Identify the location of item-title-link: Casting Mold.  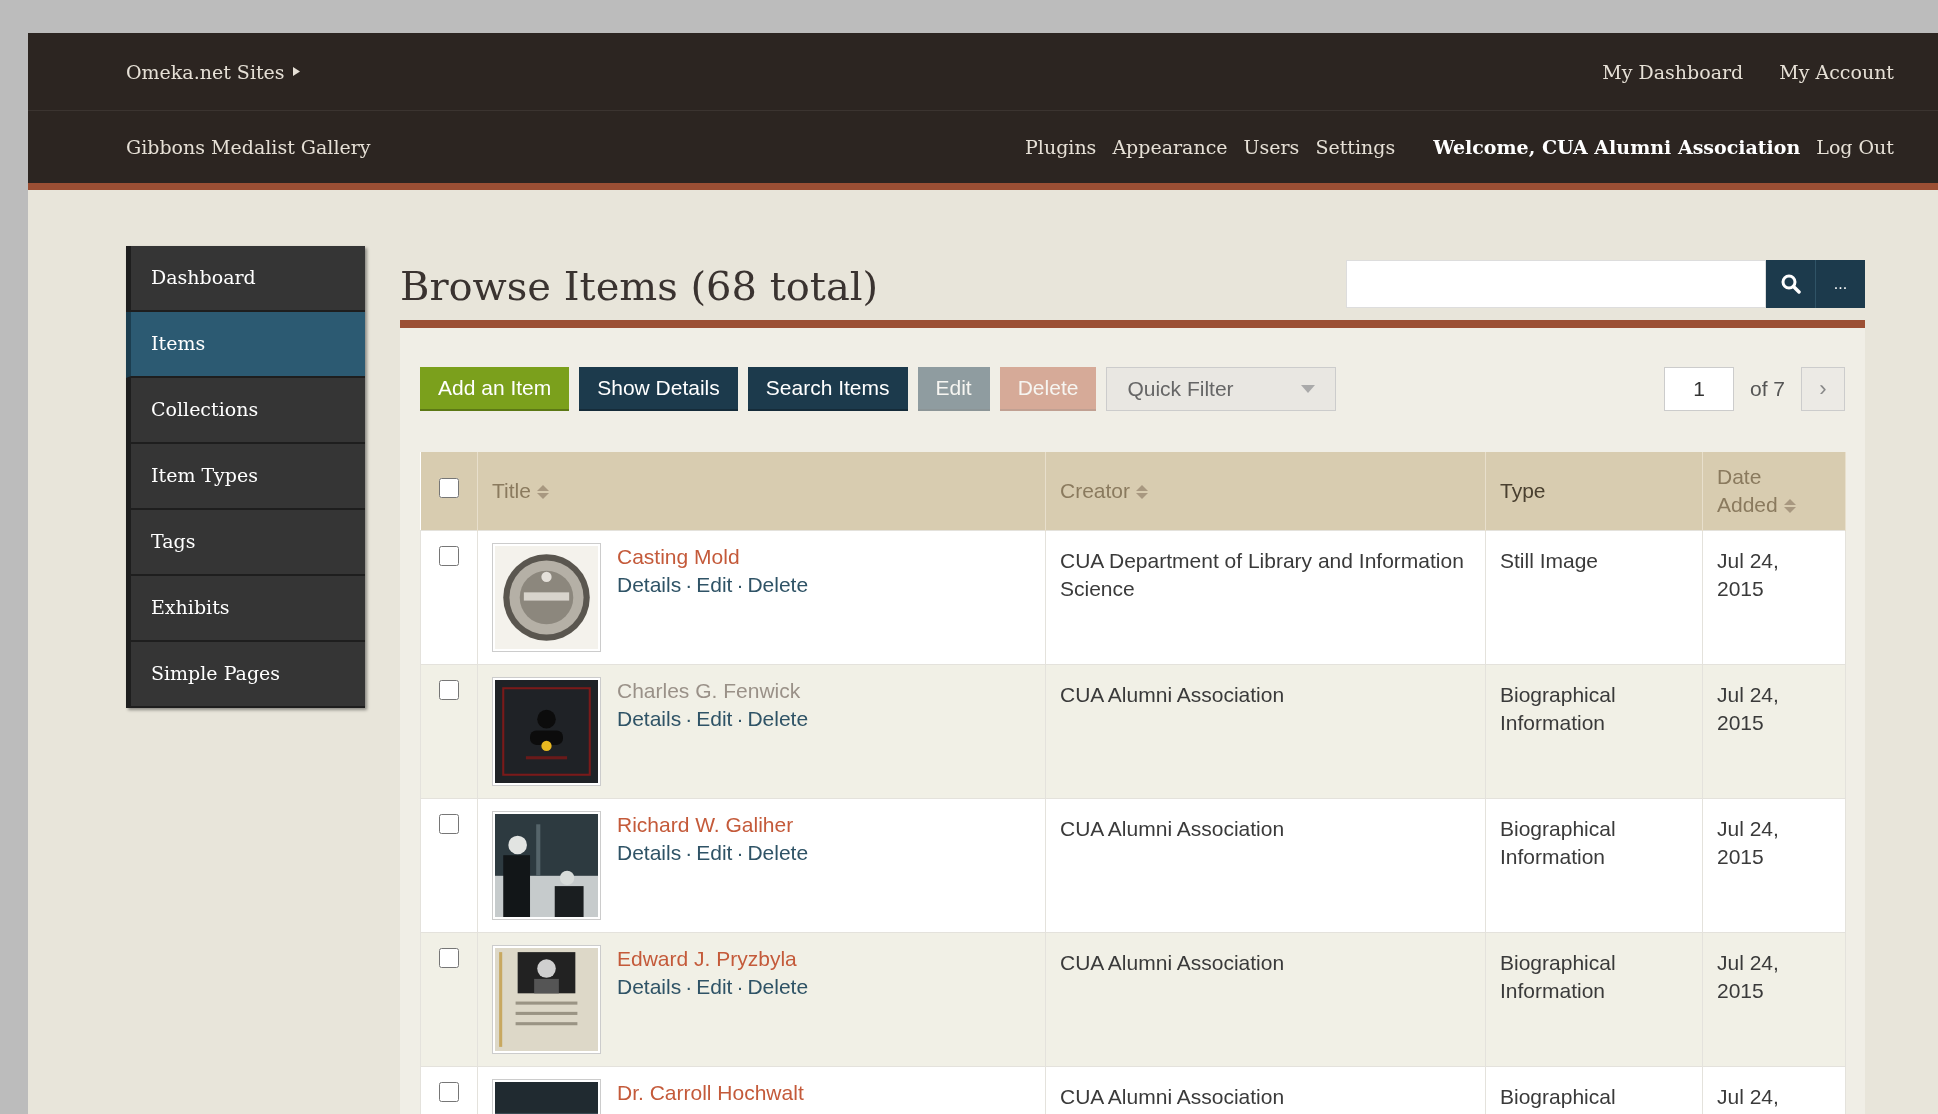
(678, 557).